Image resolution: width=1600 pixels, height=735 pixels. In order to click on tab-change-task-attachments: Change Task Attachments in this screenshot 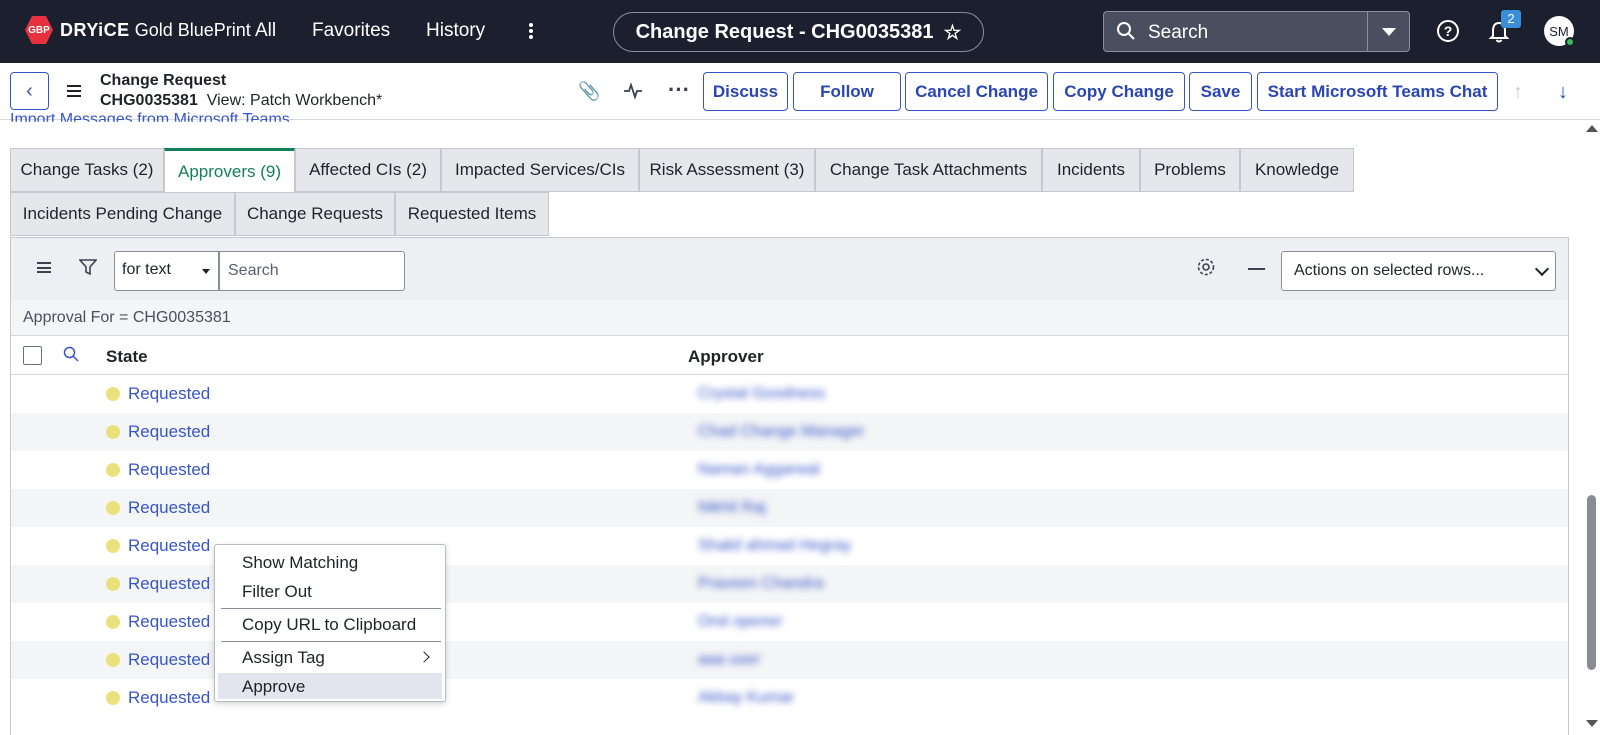, I will do `click(928, 170)`.